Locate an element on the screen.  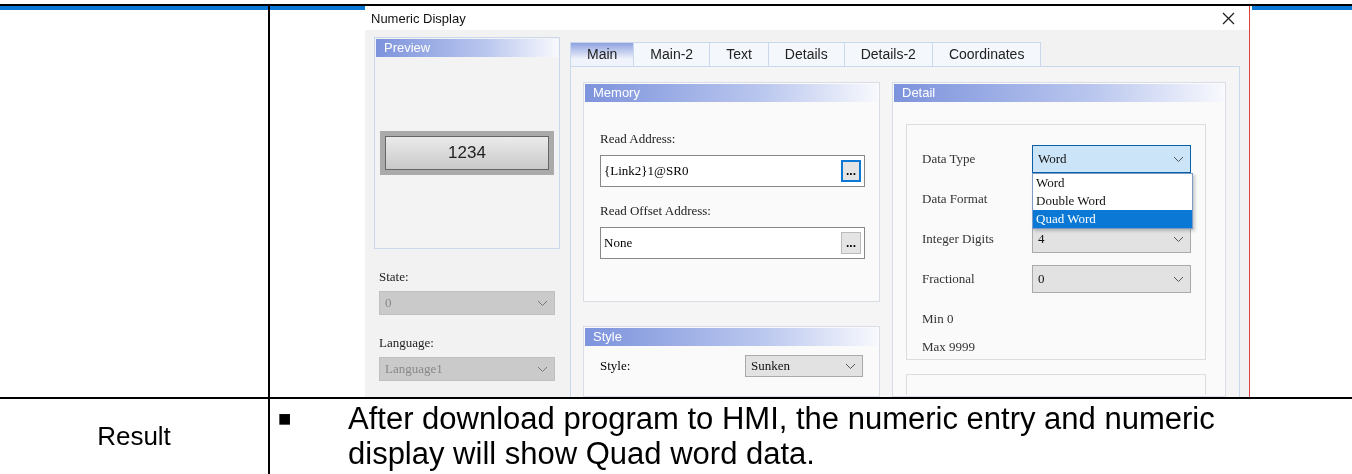
window-title: Numeric Display is located at coordinates (418, 18).